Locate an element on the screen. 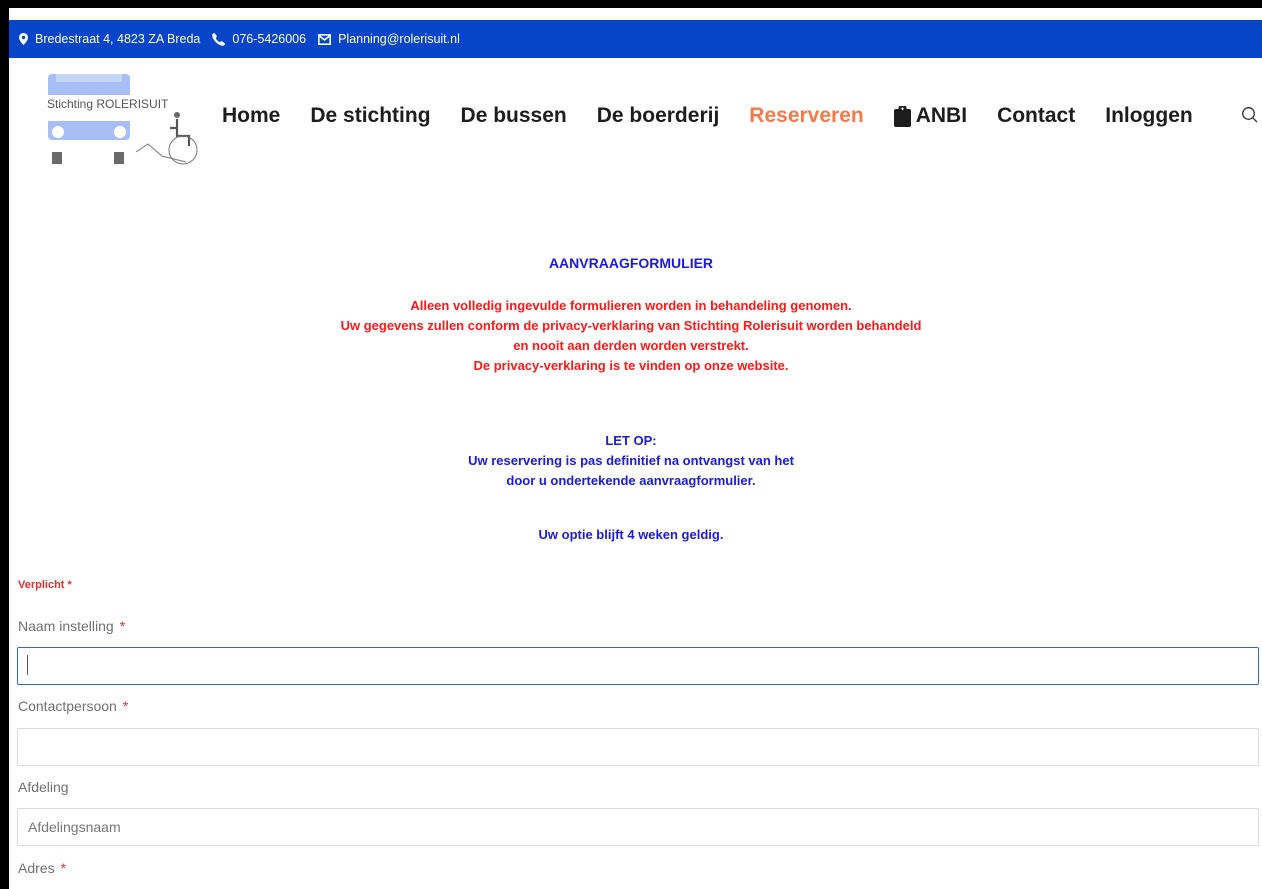 The width and height of the screenshot is (1262, 889). required-note: Verplicht * is located at coordinates (45, 585).